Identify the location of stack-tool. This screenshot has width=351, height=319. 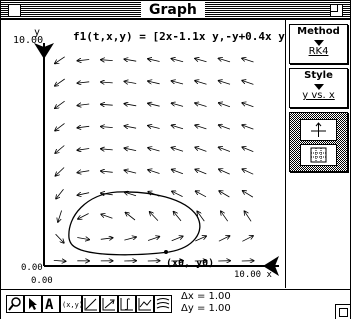
(163, 304).